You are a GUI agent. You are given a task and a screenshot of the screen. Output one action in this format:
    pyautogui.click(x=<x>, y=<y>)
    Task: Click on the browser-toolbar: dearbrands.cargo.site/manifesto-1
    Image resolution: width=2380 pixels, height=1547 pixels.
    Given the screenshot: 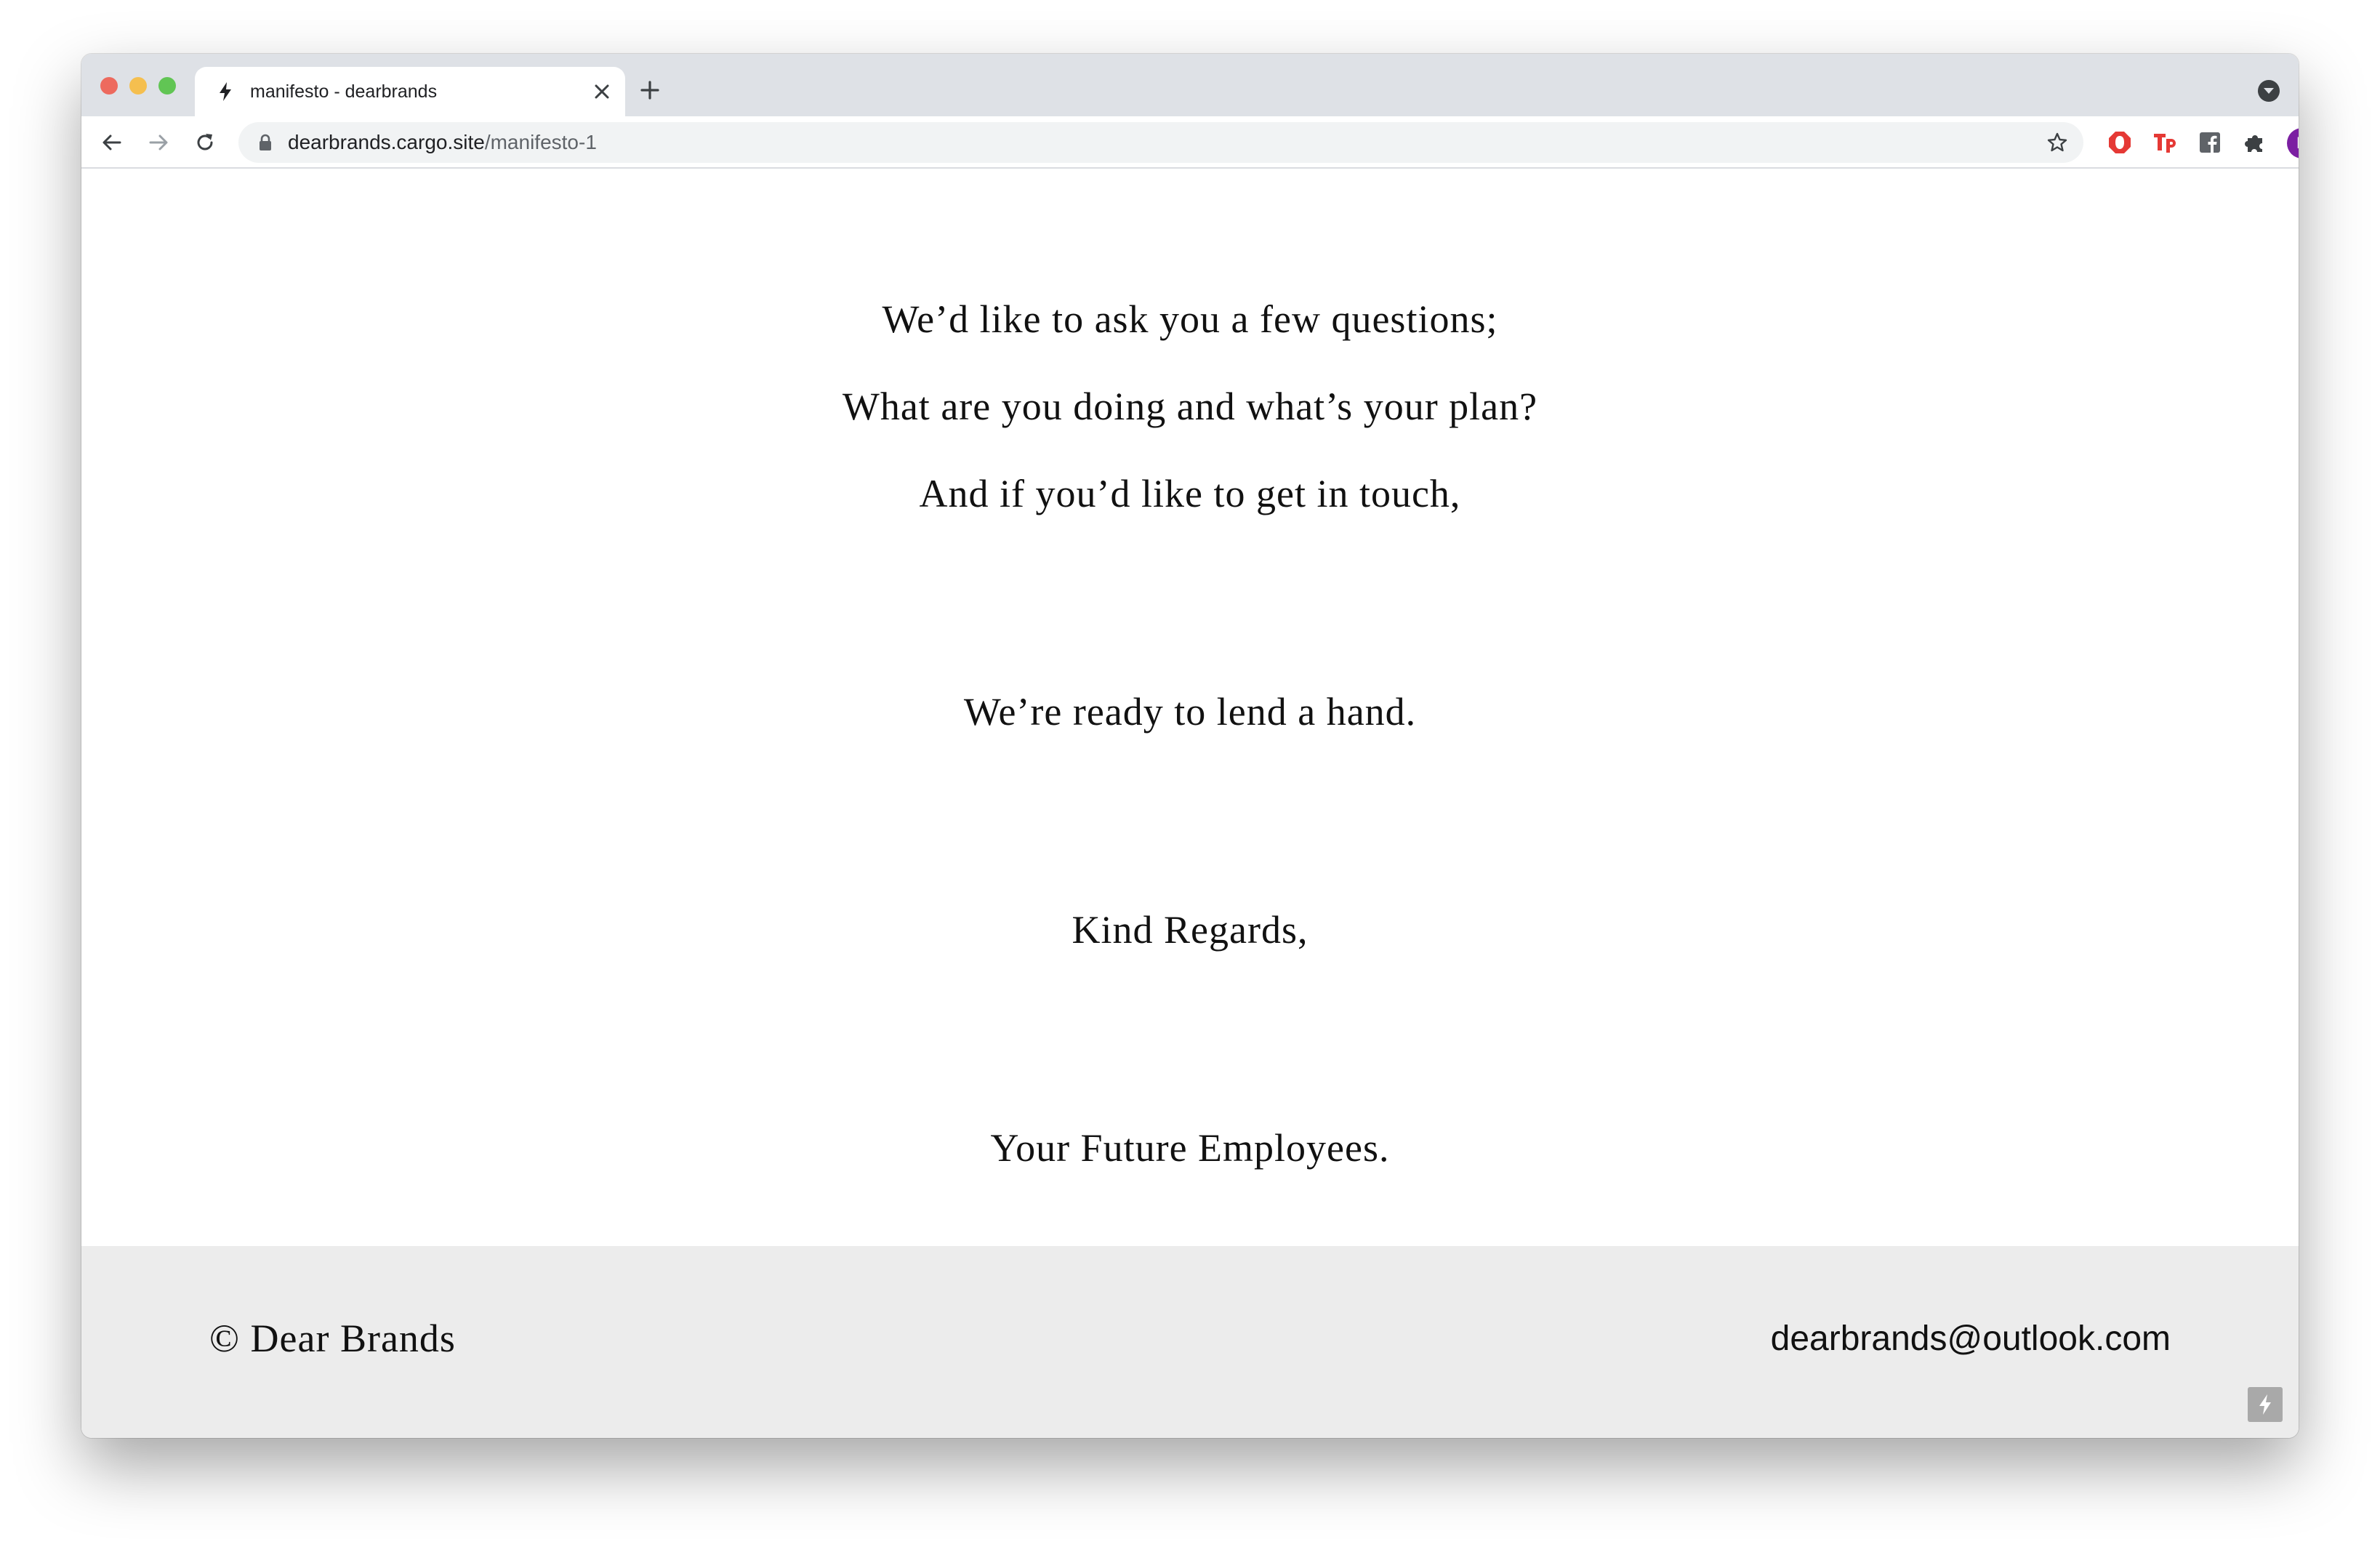 What is the action you would take?
    pyautogui.click(x=1190, y=142)
    